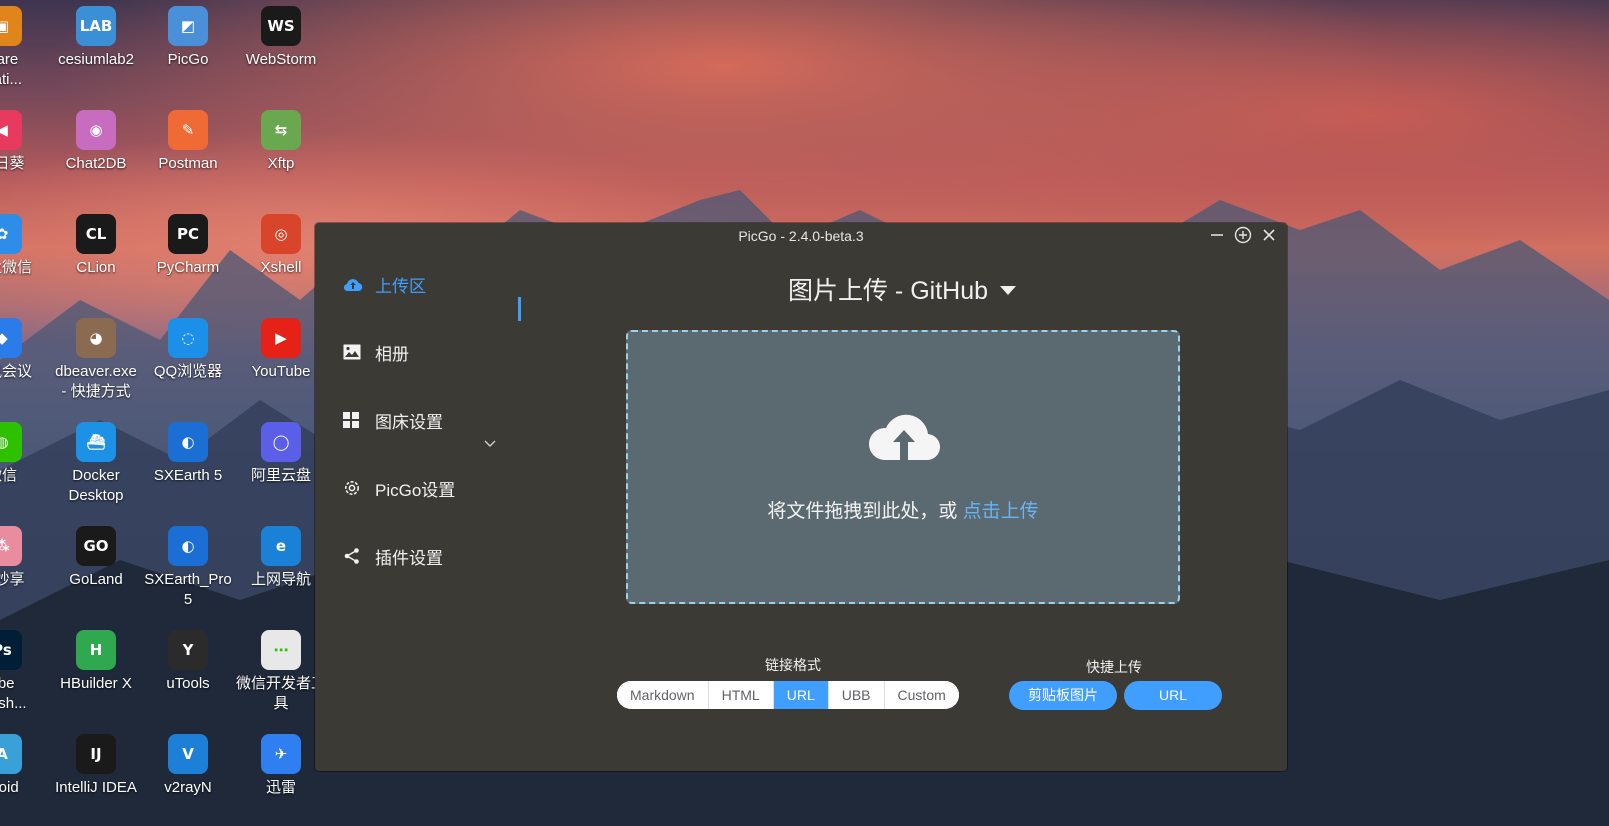  What do you see at coordinates (281, 442) in the screenshot?
I see `aliyun-drive-icon: ◯` at bounding box center [281, 442].